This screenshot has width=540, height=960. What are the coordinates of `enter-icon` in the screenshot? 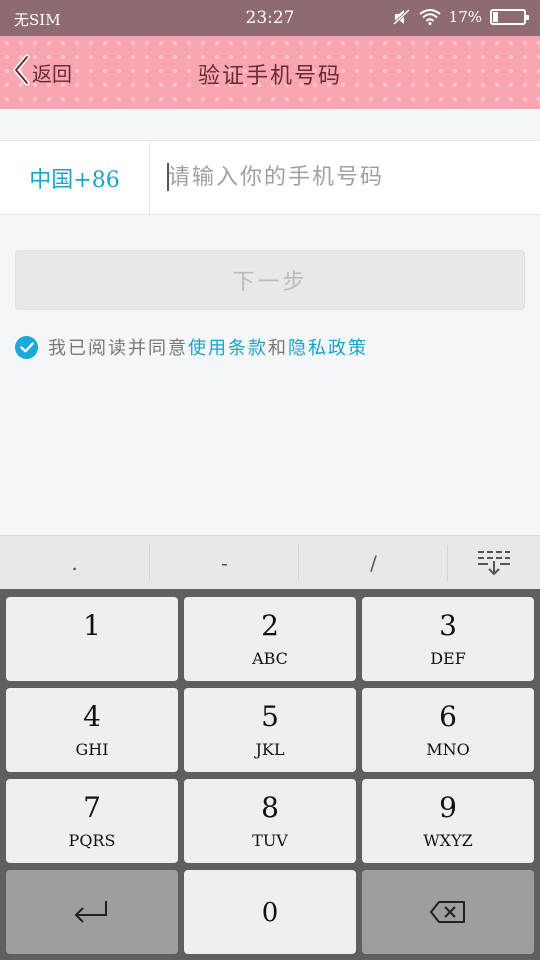 It's located at (90, 912).